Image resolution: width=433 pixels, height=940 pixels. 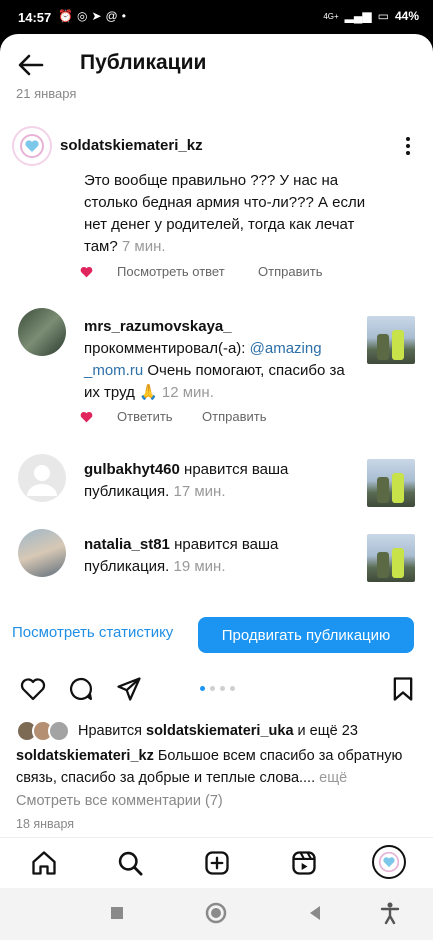 I want to click on nav-home, so click(x=44, y=864).